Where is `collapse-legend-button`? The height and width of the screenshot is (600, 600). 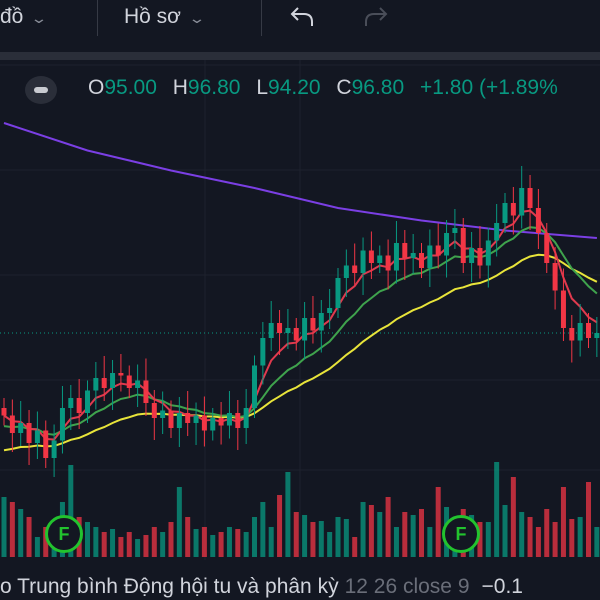 collapse-legend-button is located at coordinates (41, 90).